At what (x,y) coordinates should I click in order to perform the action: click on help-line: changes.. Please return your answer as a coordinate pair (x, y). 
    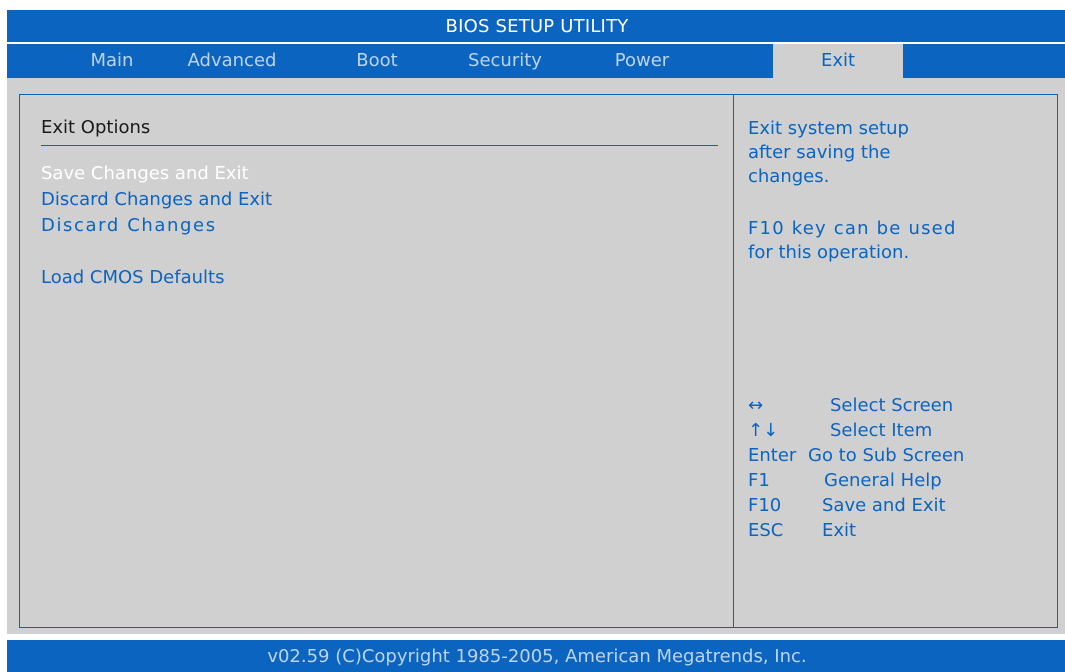
    Looking at the image, I should click on (789, 176).